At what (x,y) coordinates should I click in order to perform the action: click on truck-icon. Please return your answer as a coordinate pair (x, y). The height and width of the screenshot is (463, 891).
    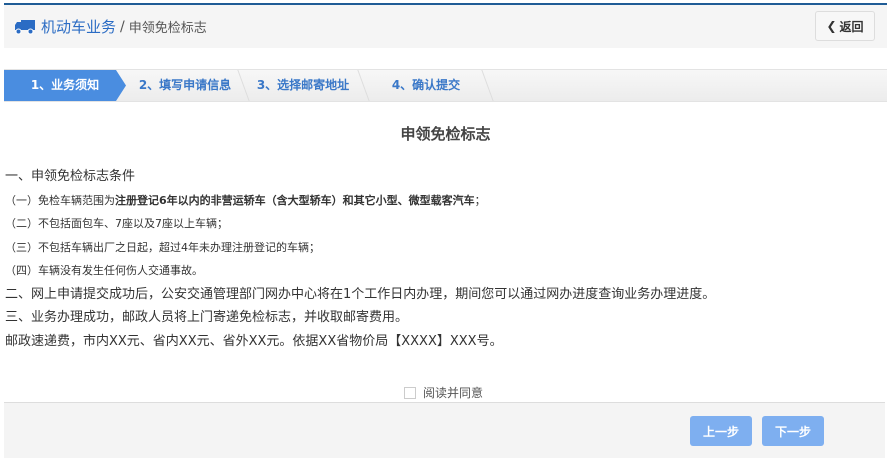
    Looking at the image, I should click on (25, 26).